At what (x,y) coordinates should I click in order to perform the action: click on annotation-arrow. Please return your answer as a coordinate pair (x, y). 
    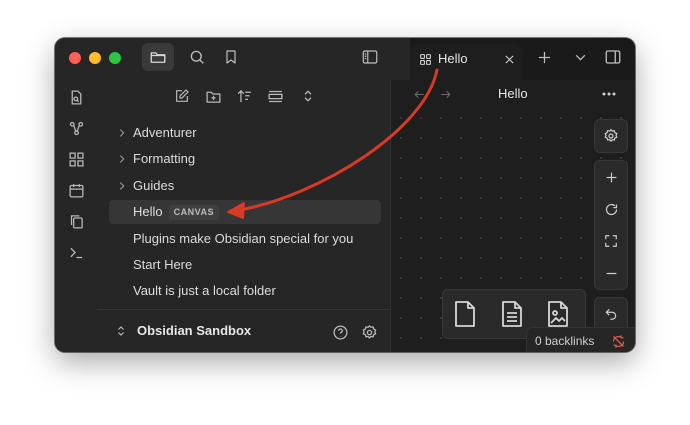
    Looking at the image, I should click on (333, 143).